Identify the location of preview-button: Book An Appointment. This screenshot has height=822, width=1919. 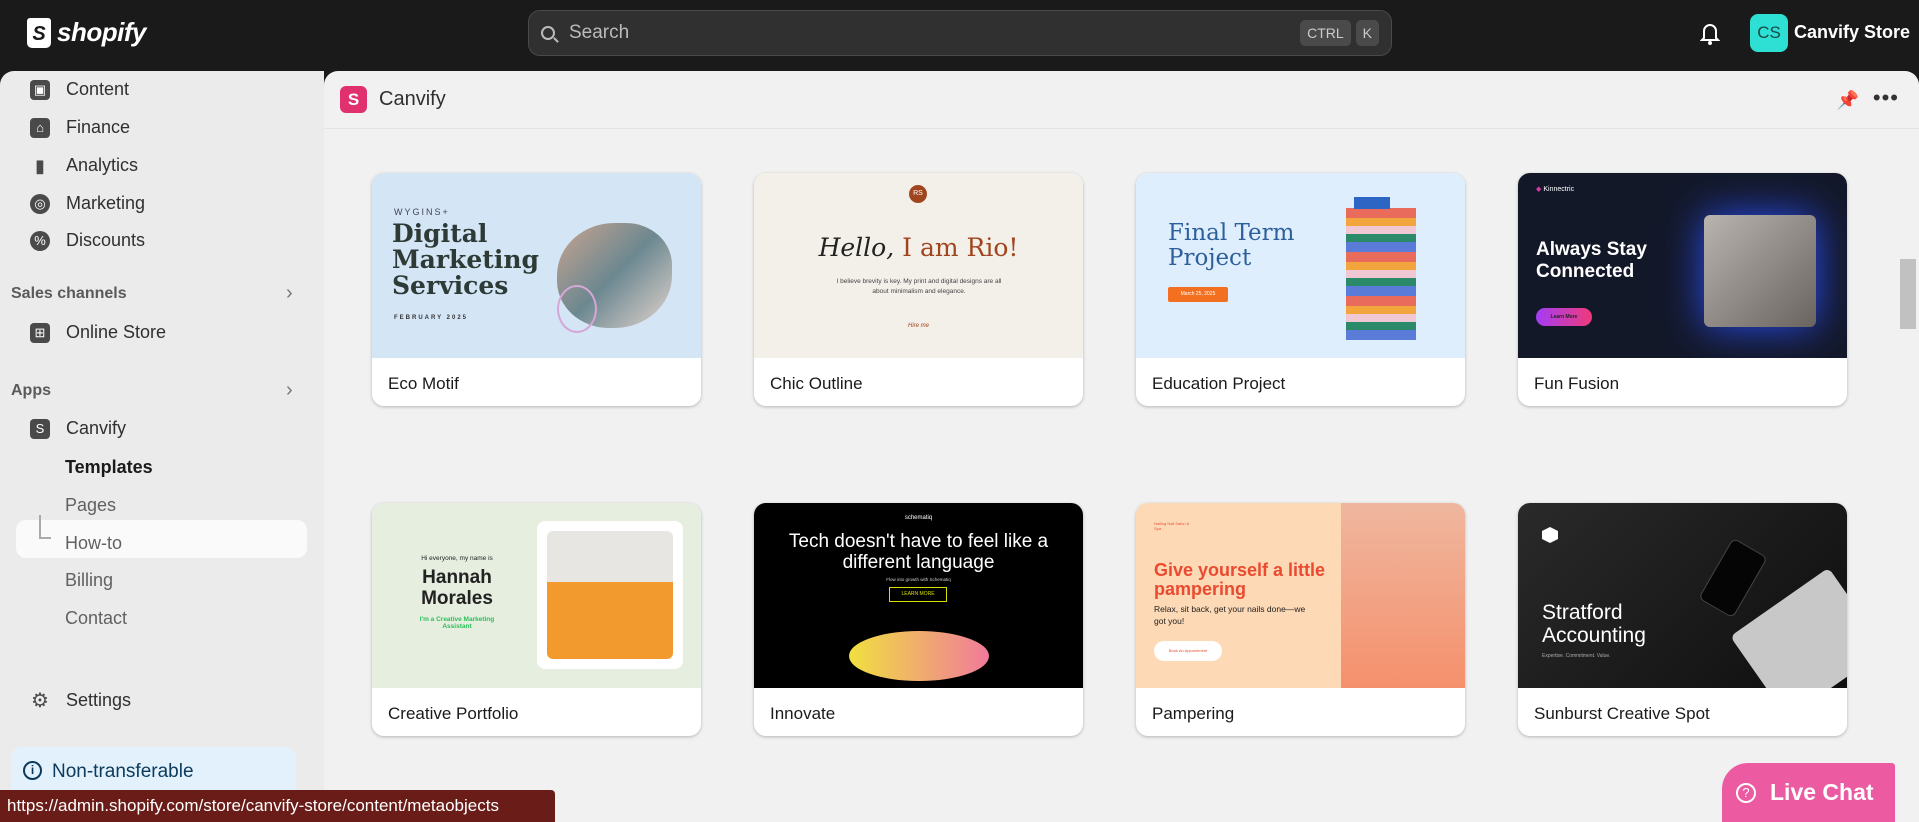
(1188, 651).